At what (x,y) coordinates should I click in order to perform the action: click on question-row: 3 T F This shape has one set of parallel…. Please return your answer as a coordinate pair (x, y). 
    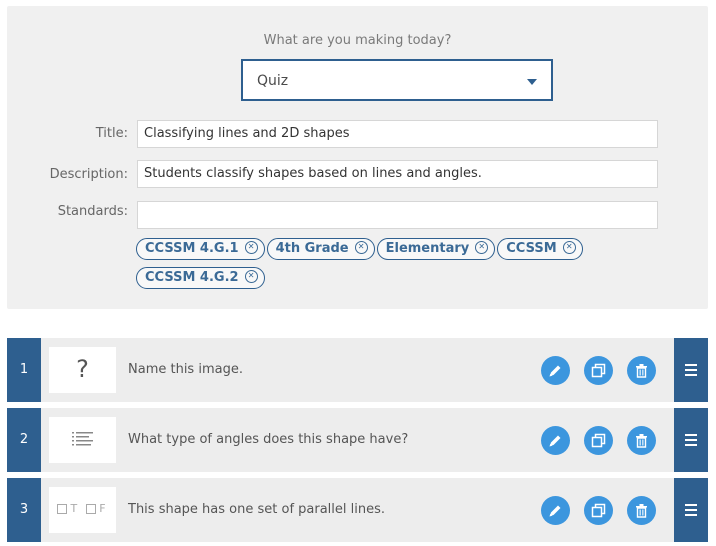
    Looking at the image, I should click on (357, 510).